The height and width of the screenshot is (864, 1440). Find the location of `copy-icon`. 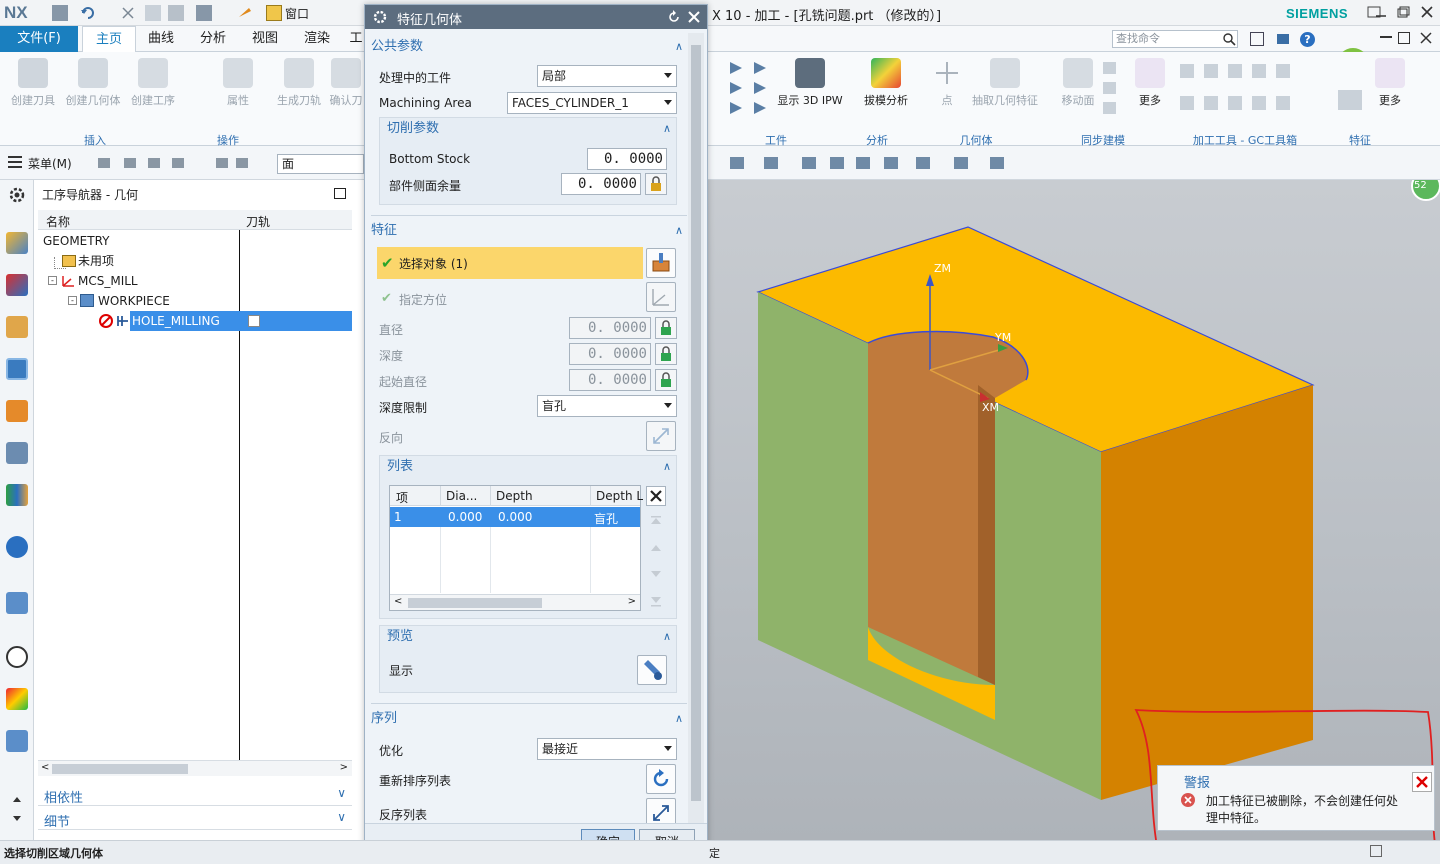

copy-icon is located at coordinates (153, 13).